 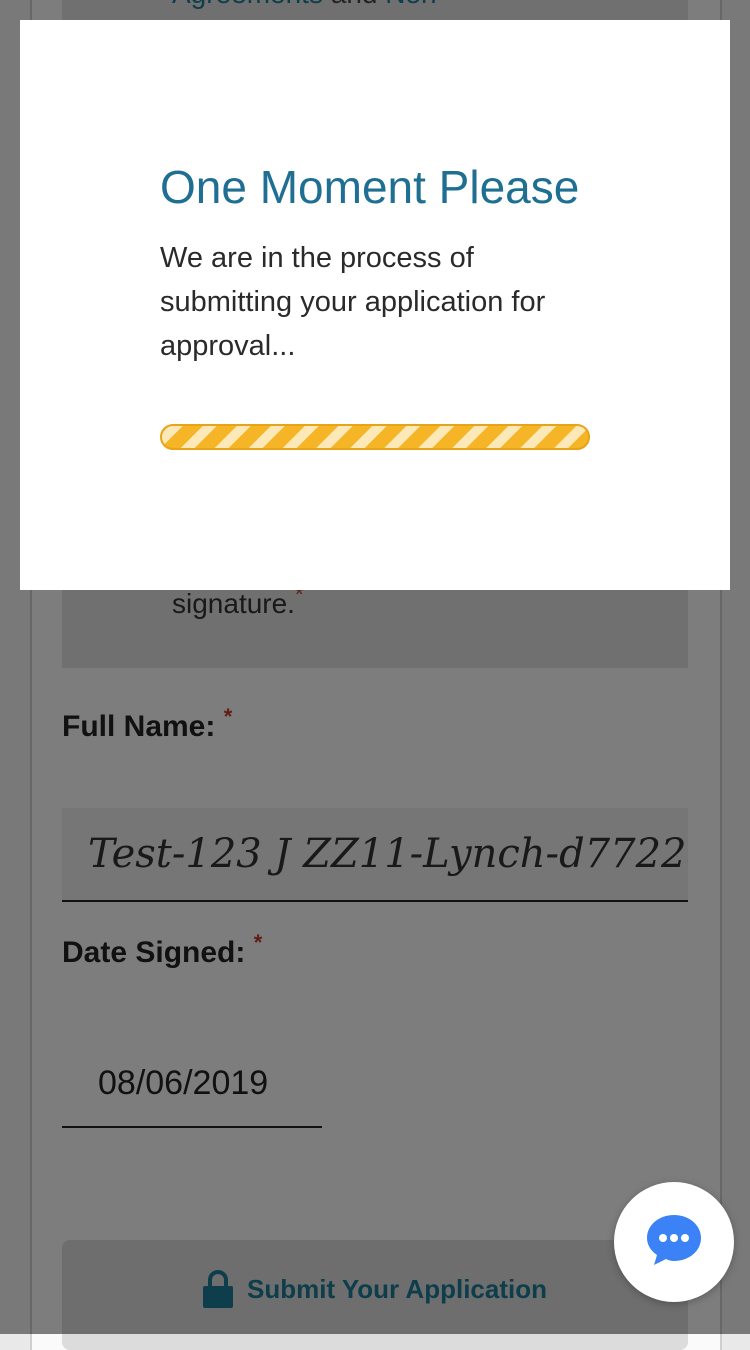 I want to click on chat-button, so click(x=674, y=1242).